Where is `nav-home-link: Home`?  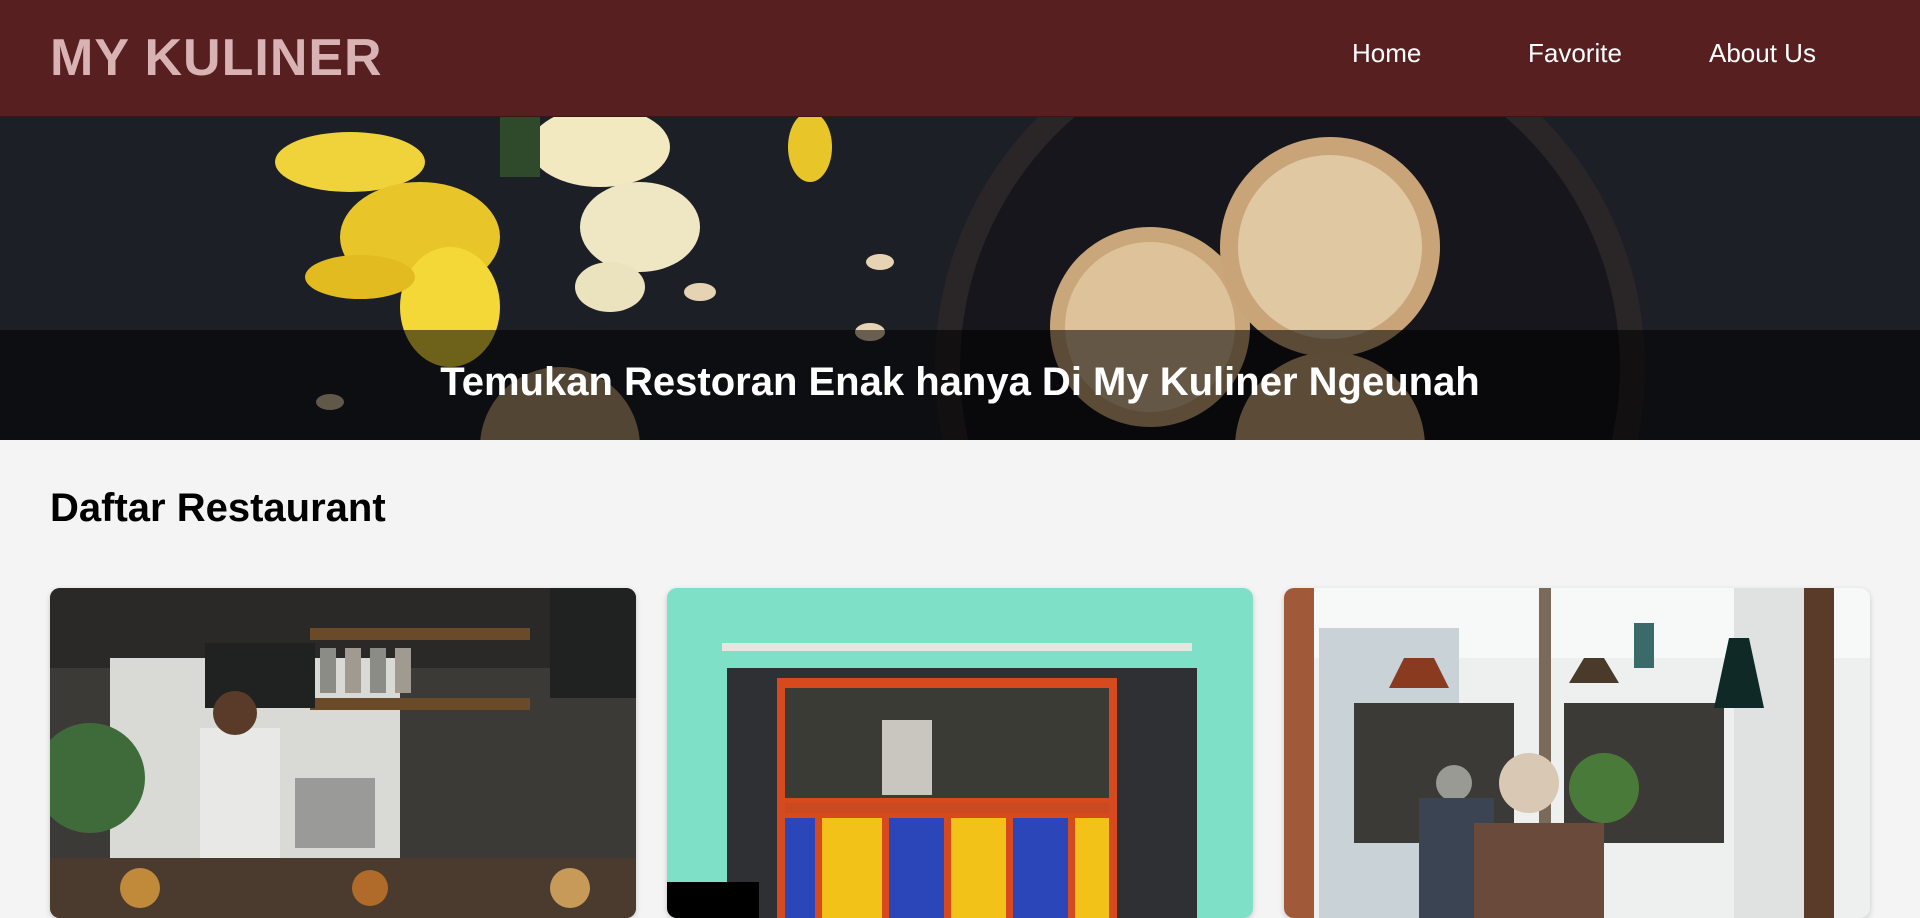
nav-home-link: Home is located at coordinates (1386, 53).